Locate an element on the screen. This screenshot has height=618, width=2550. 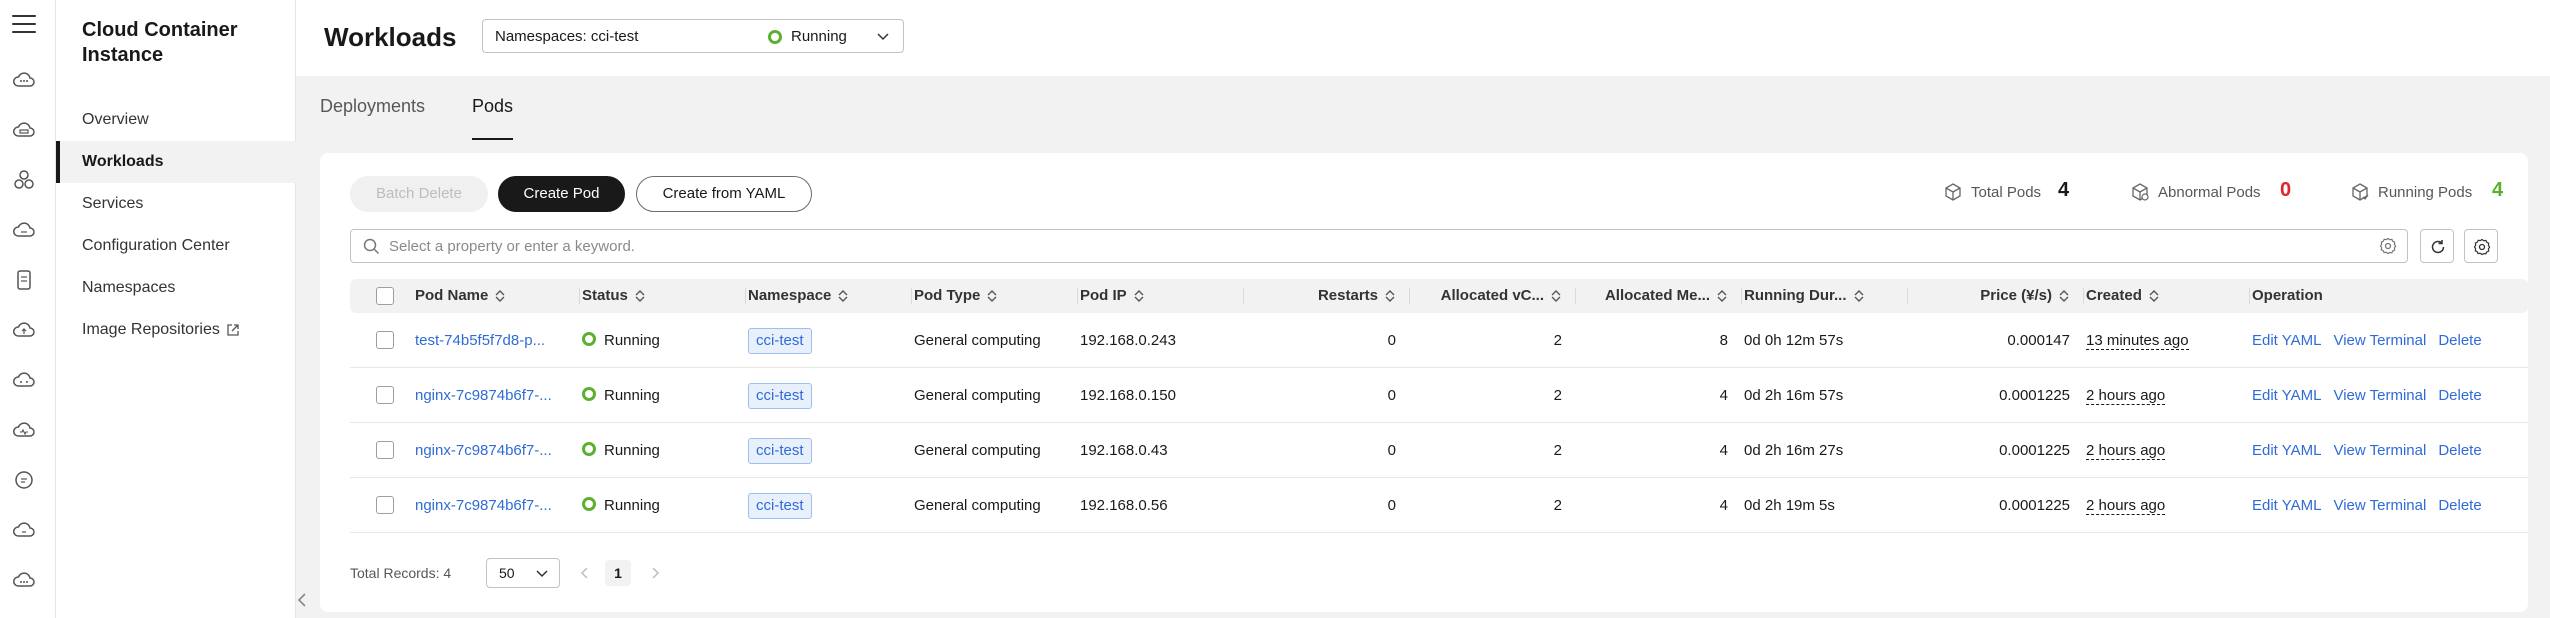
cloud-service-icon is located at coordinates (24, 80).